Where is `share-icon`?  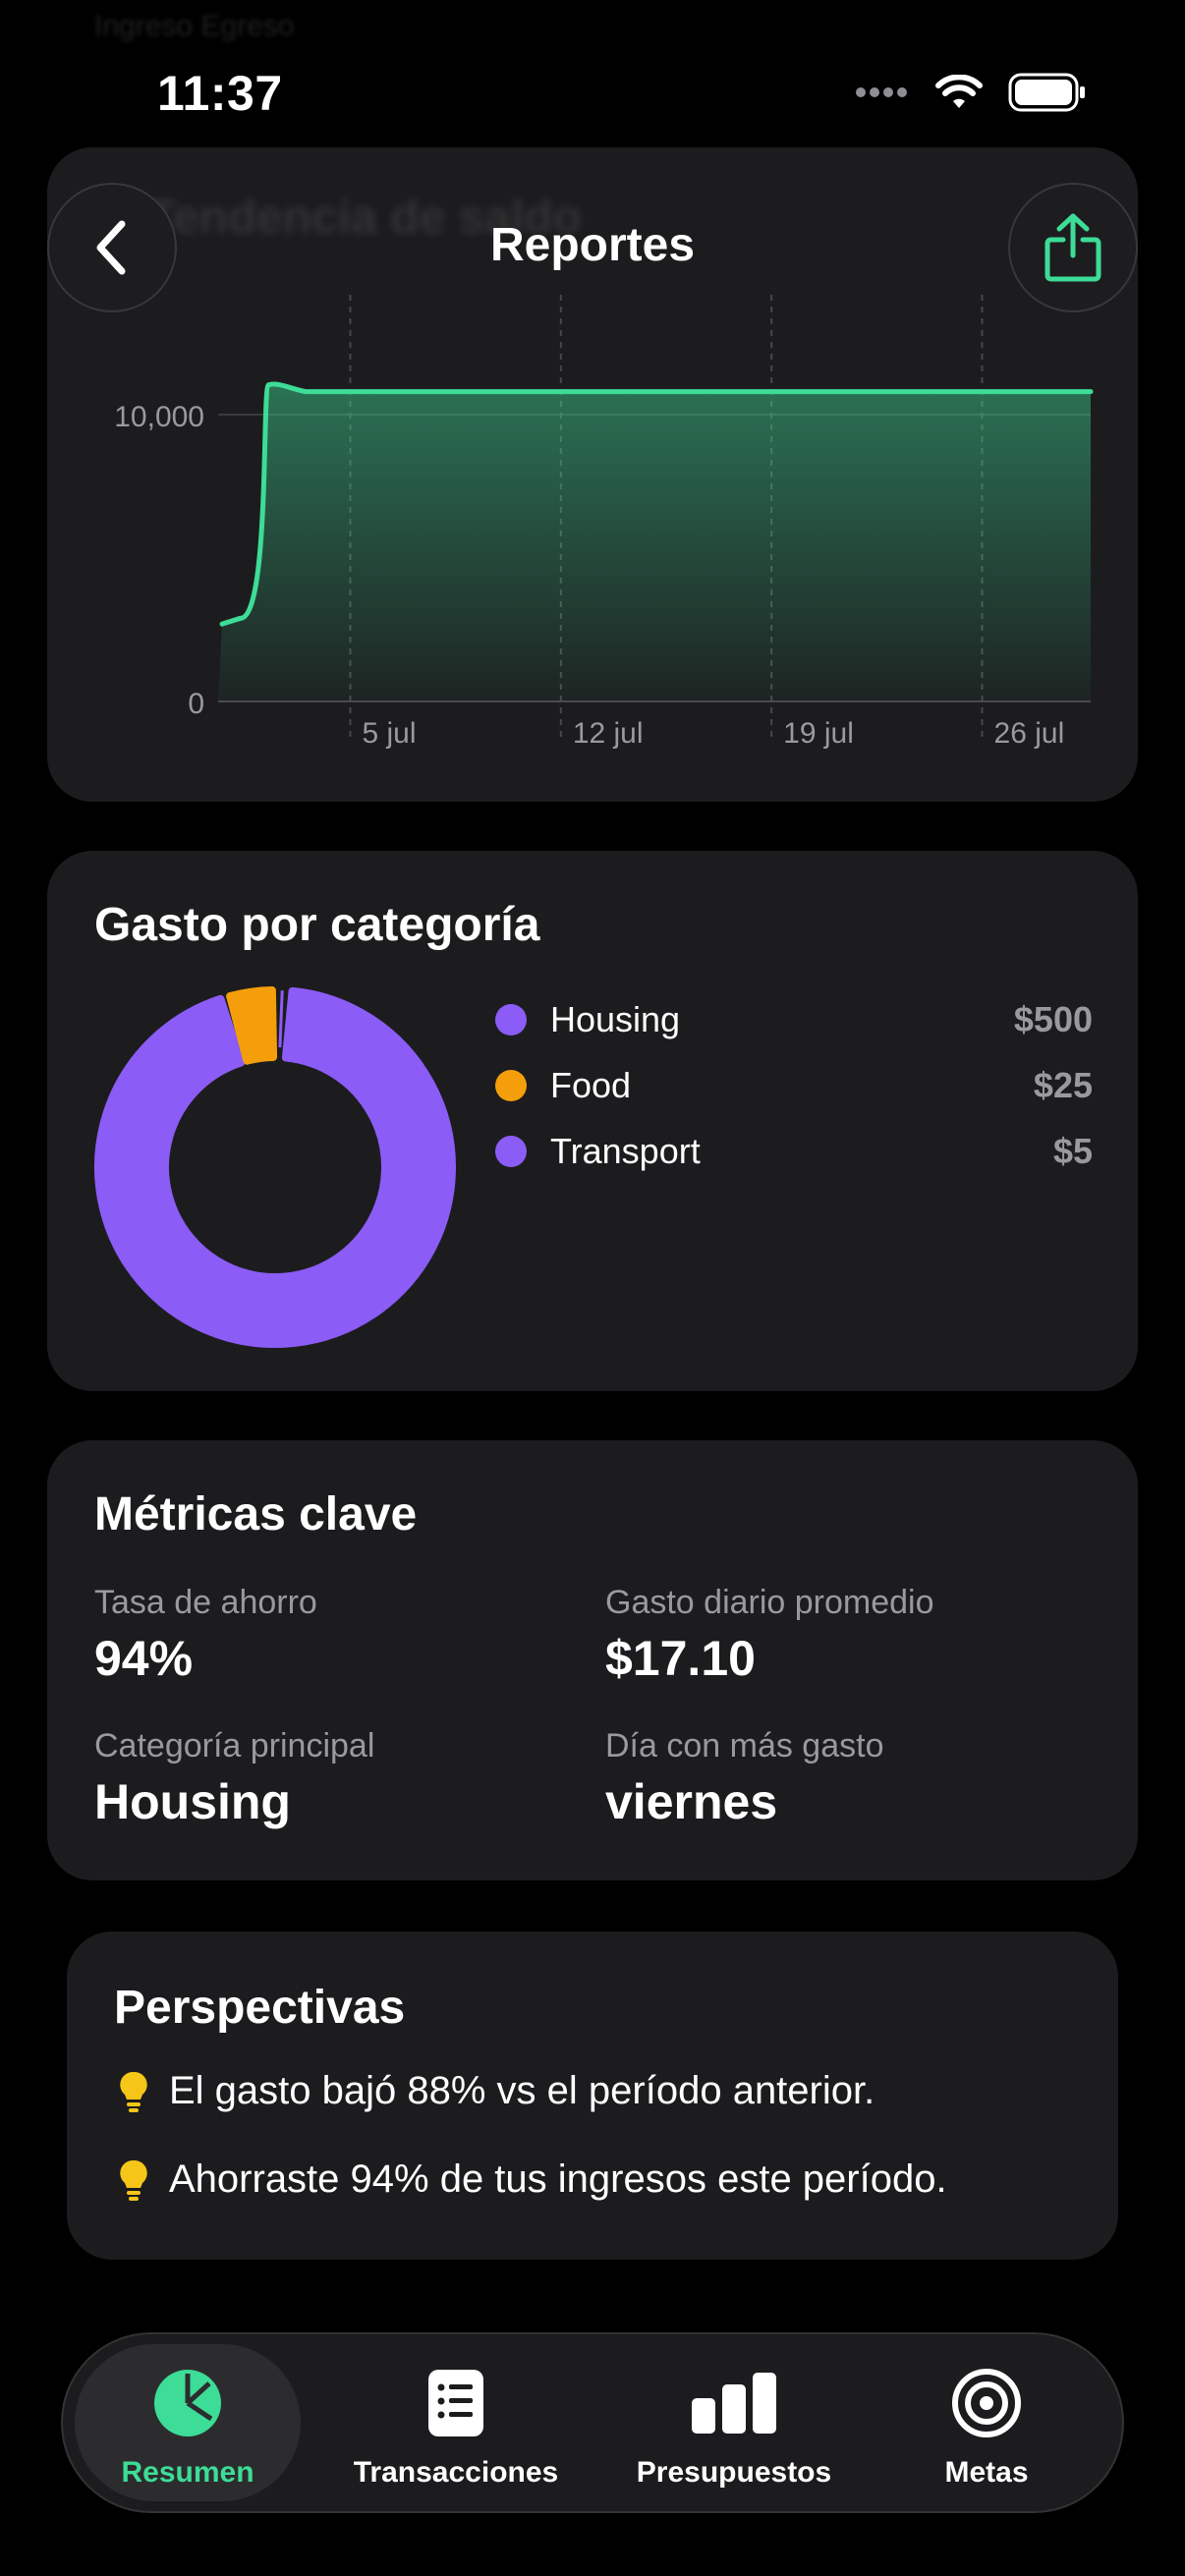
share-icon is located at coordinates (1072, 247).